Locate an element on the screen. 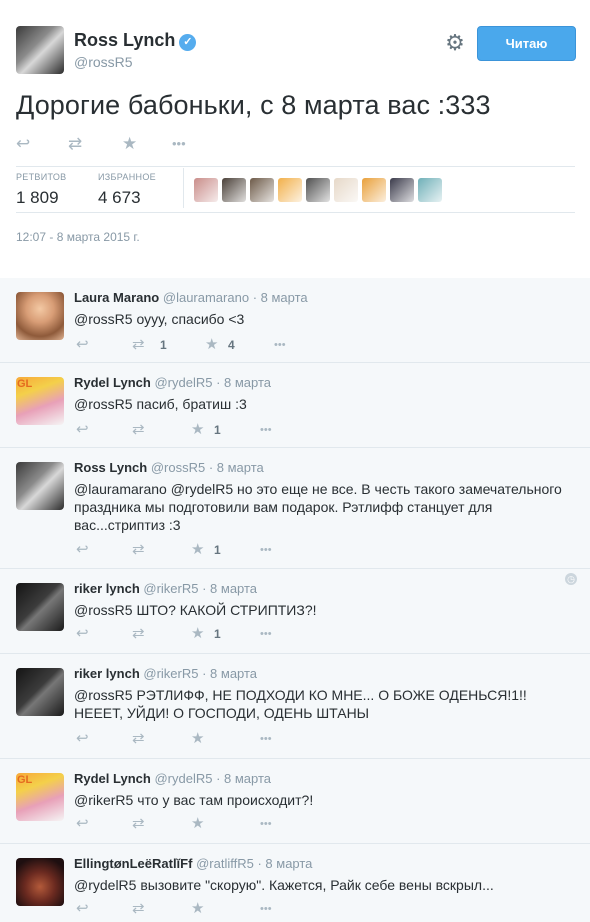 This screenshot has height=922, width=590. reply-actions: ↩ ⇄ ★ ••• is located at coordinates (194, 824).